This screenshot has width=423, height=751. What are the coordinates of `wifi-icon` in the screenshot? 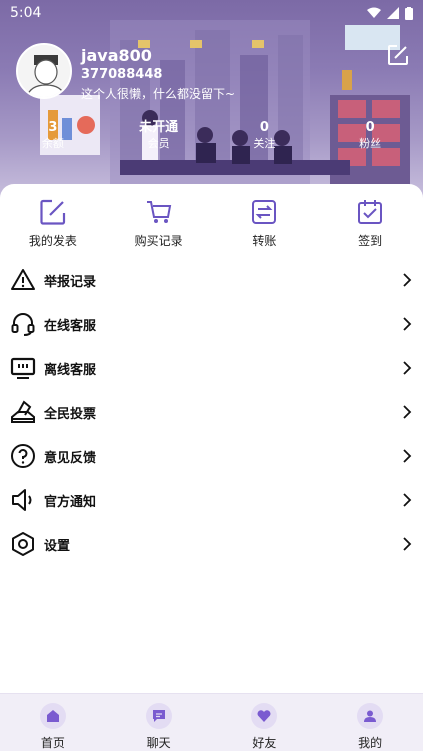 It's located at (374, 12).